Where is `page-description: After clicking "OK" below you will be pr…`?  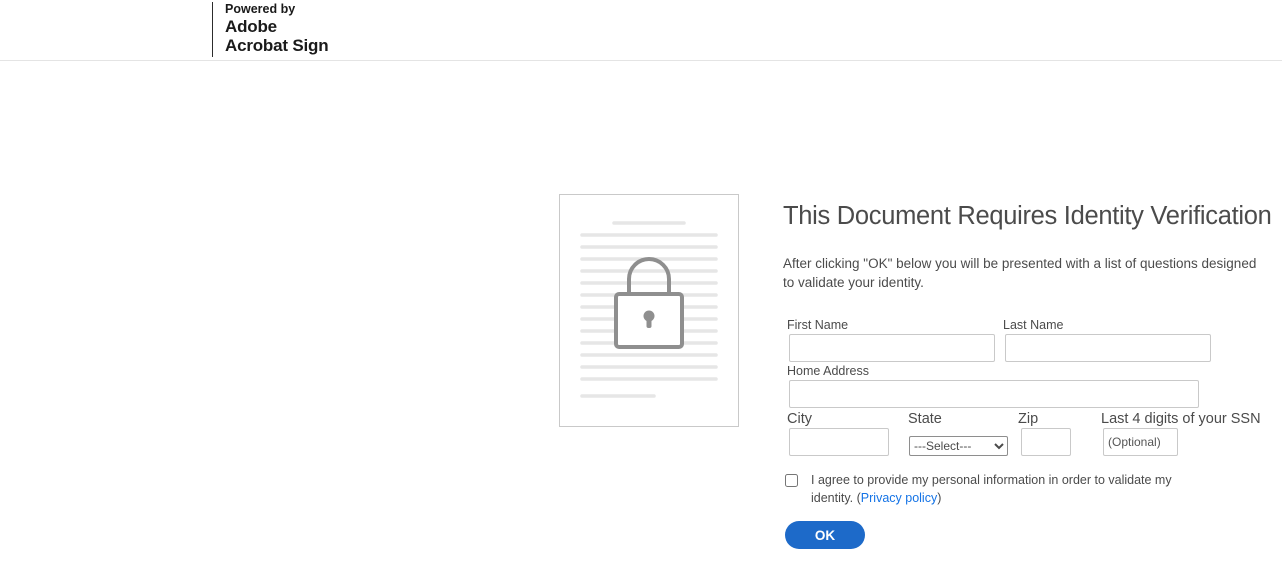 page-description: After clicking "OK" below you will be pr… is located at coordinates (1020, 273).